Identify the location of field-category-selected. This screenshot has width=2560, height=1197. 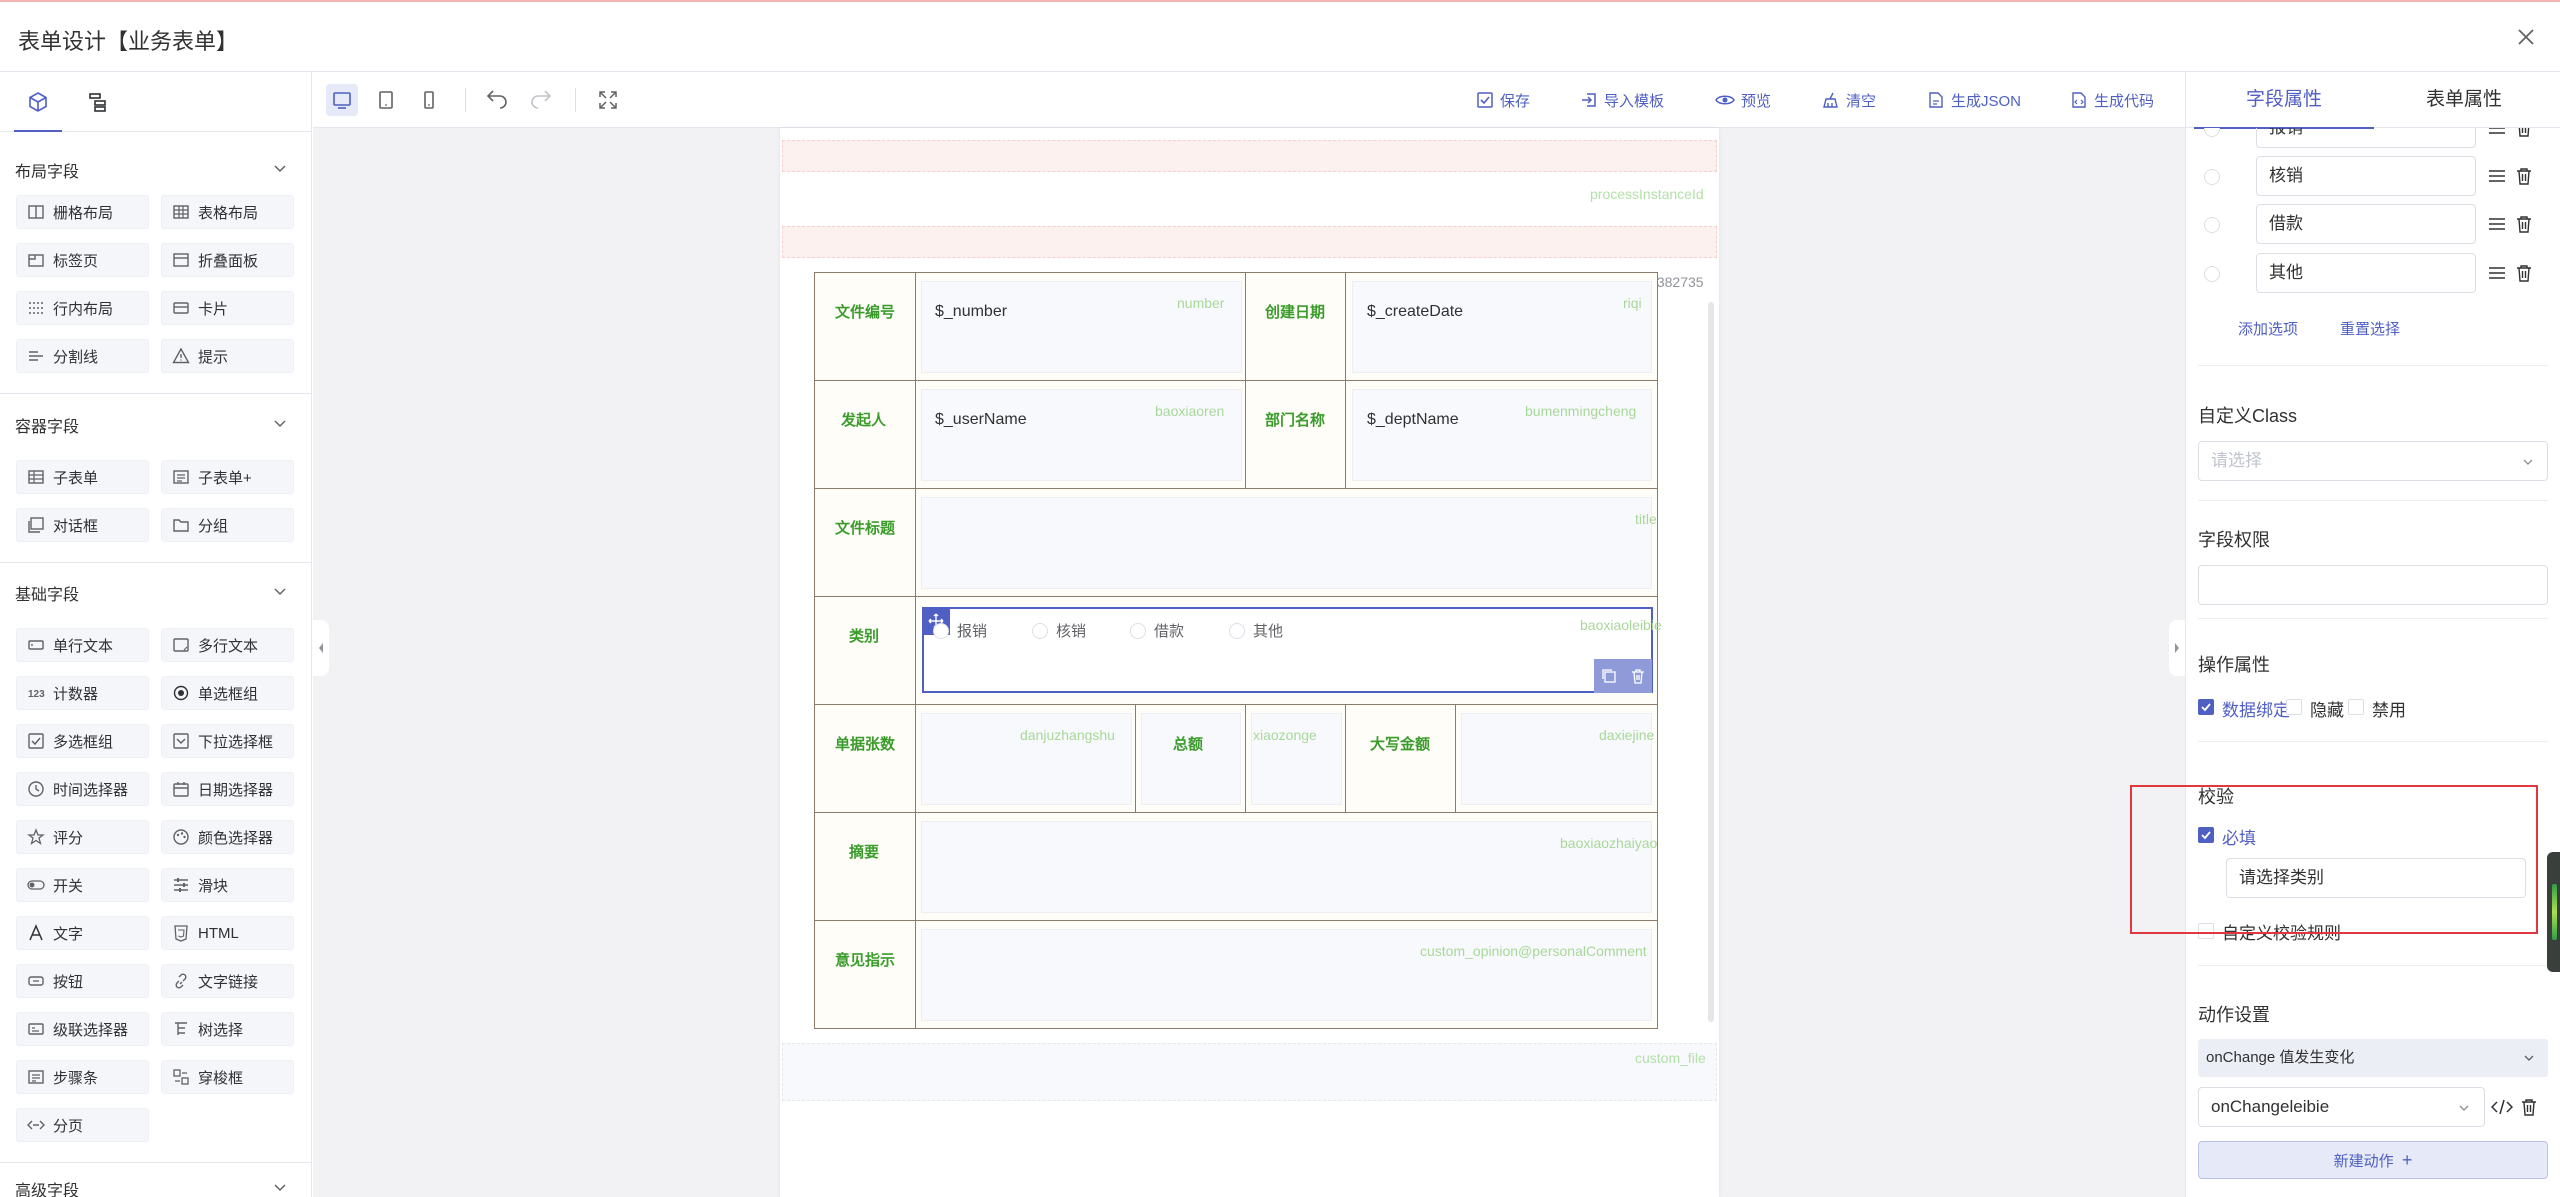
(1287, 650).